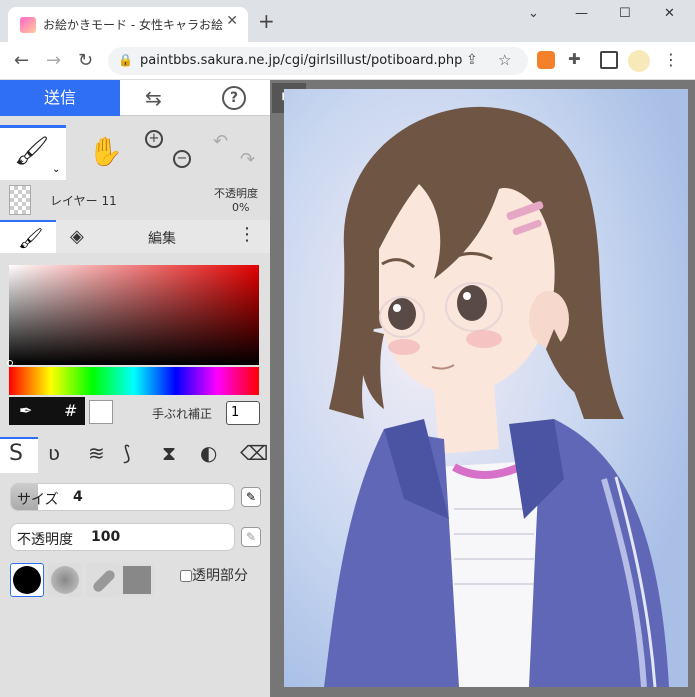  What do you see at coordinates (85, 60) in the screenshot?
I see `reload-button: ↻` at bounding box center [85, 60].